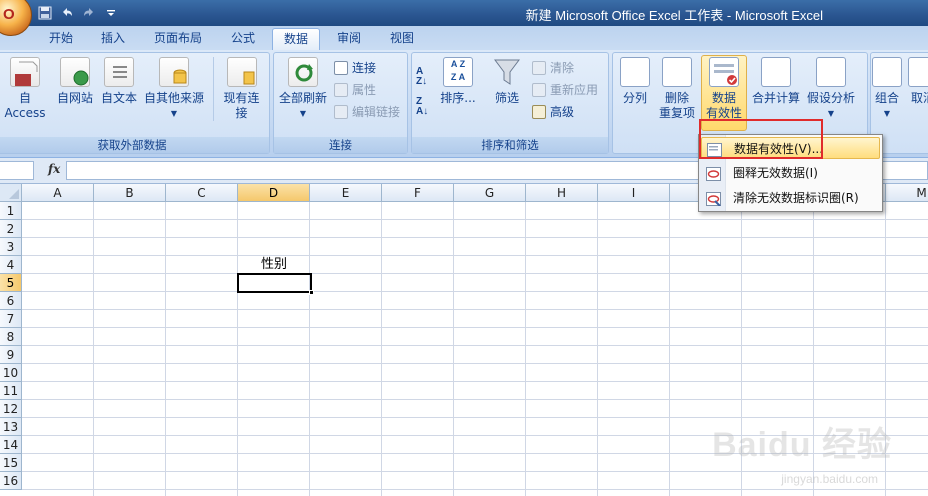 The image size is (928, 496). I want to click on advanced-filter-icon, so click(539, 112).